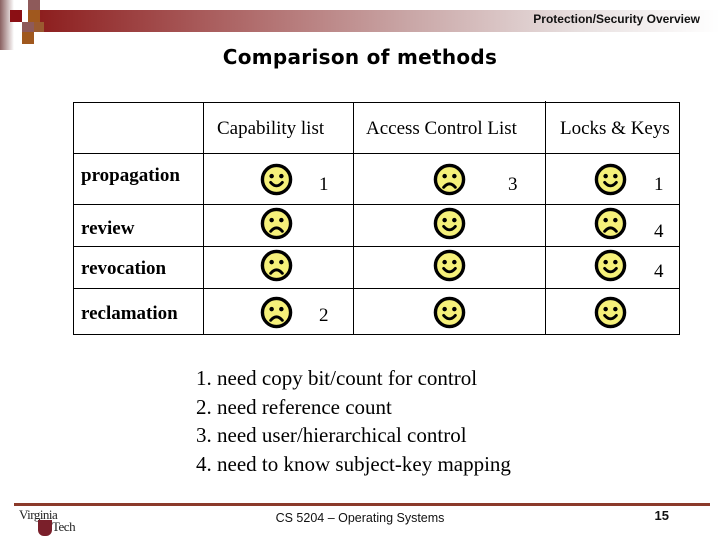 The image size is (720, 540). What do you see at coordinates (108, 228) in the screenshot?
I see `row-label-review: review` at bounding box center [108, 228].